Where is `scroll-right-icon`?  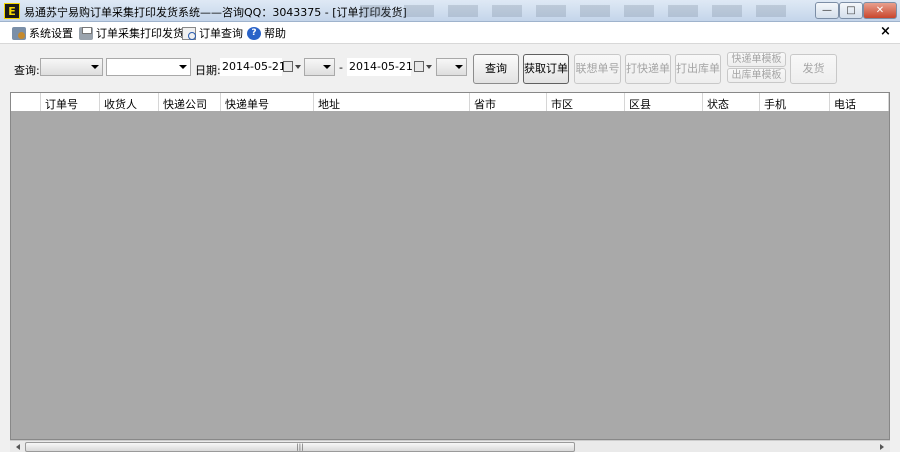 scroll-right-icon is located at coordinates (882, 447).